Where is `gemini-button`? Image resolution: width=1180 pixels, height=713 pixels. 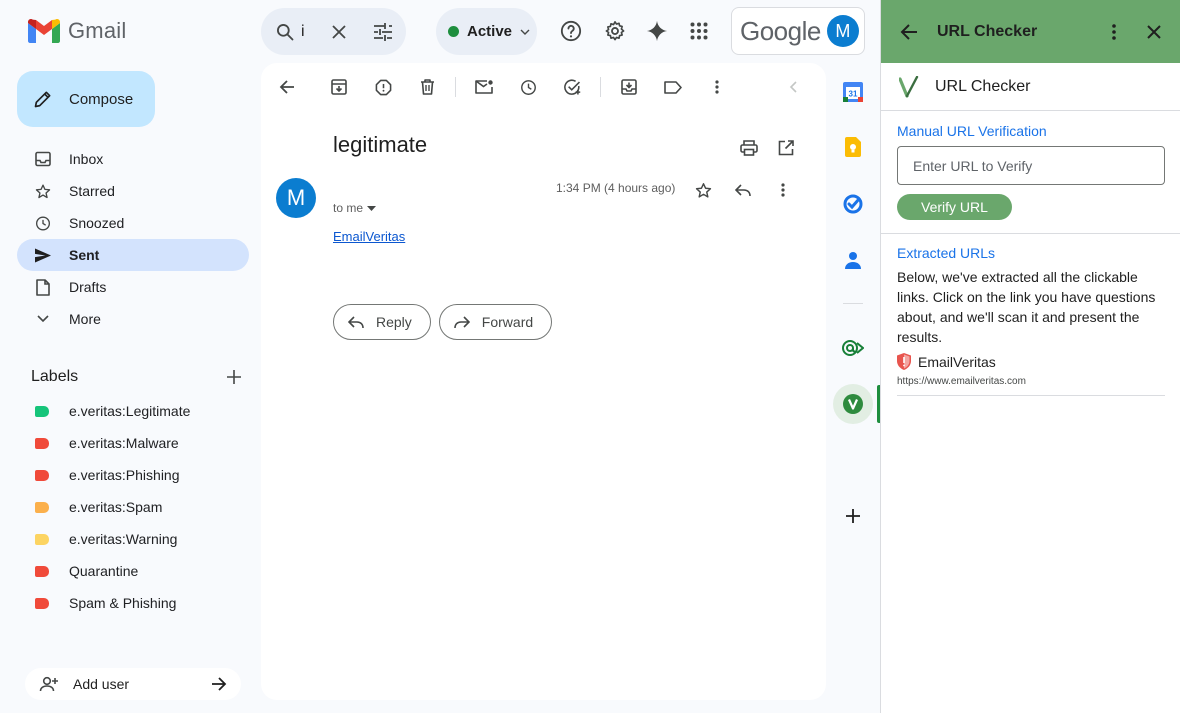
gemini-button is located at coordinates (657, 31).